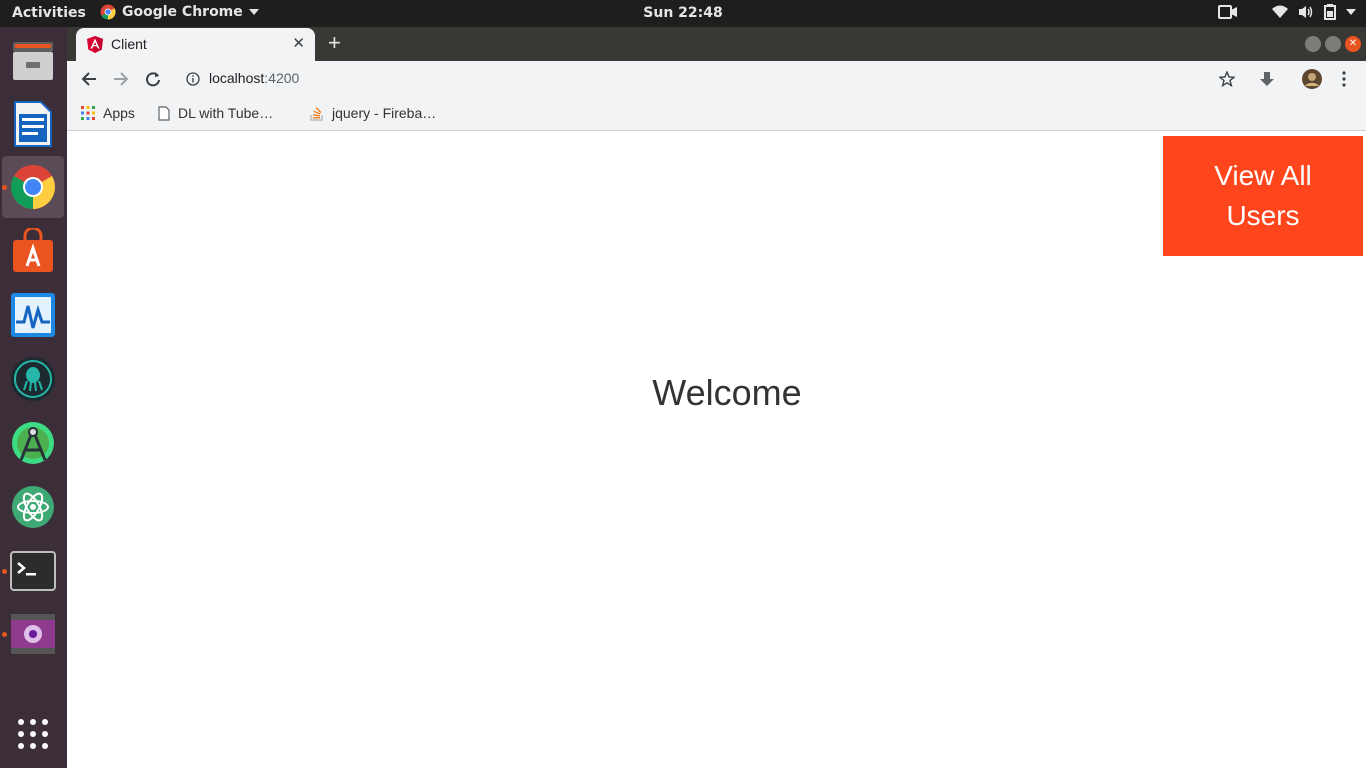 This screenshot has height=768, width=1366. I want to click on gnome-top-bar: Activities Google Chrome Sun 22:48, so click(683, 13).